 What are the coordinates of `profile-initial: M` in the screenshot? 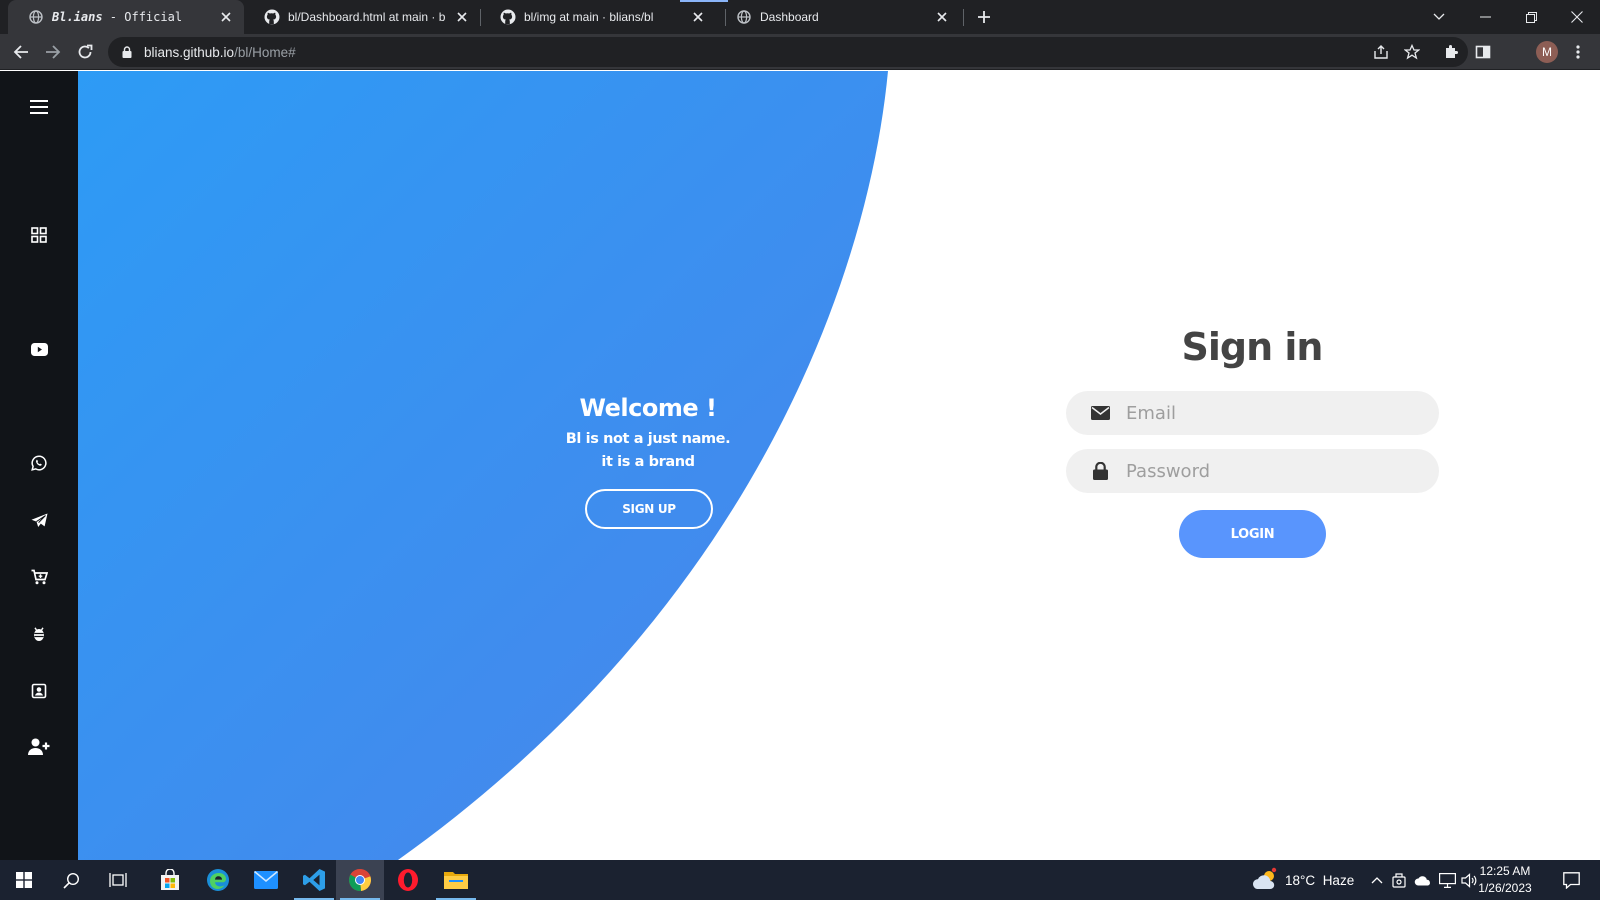 It's located at (1547, 52).